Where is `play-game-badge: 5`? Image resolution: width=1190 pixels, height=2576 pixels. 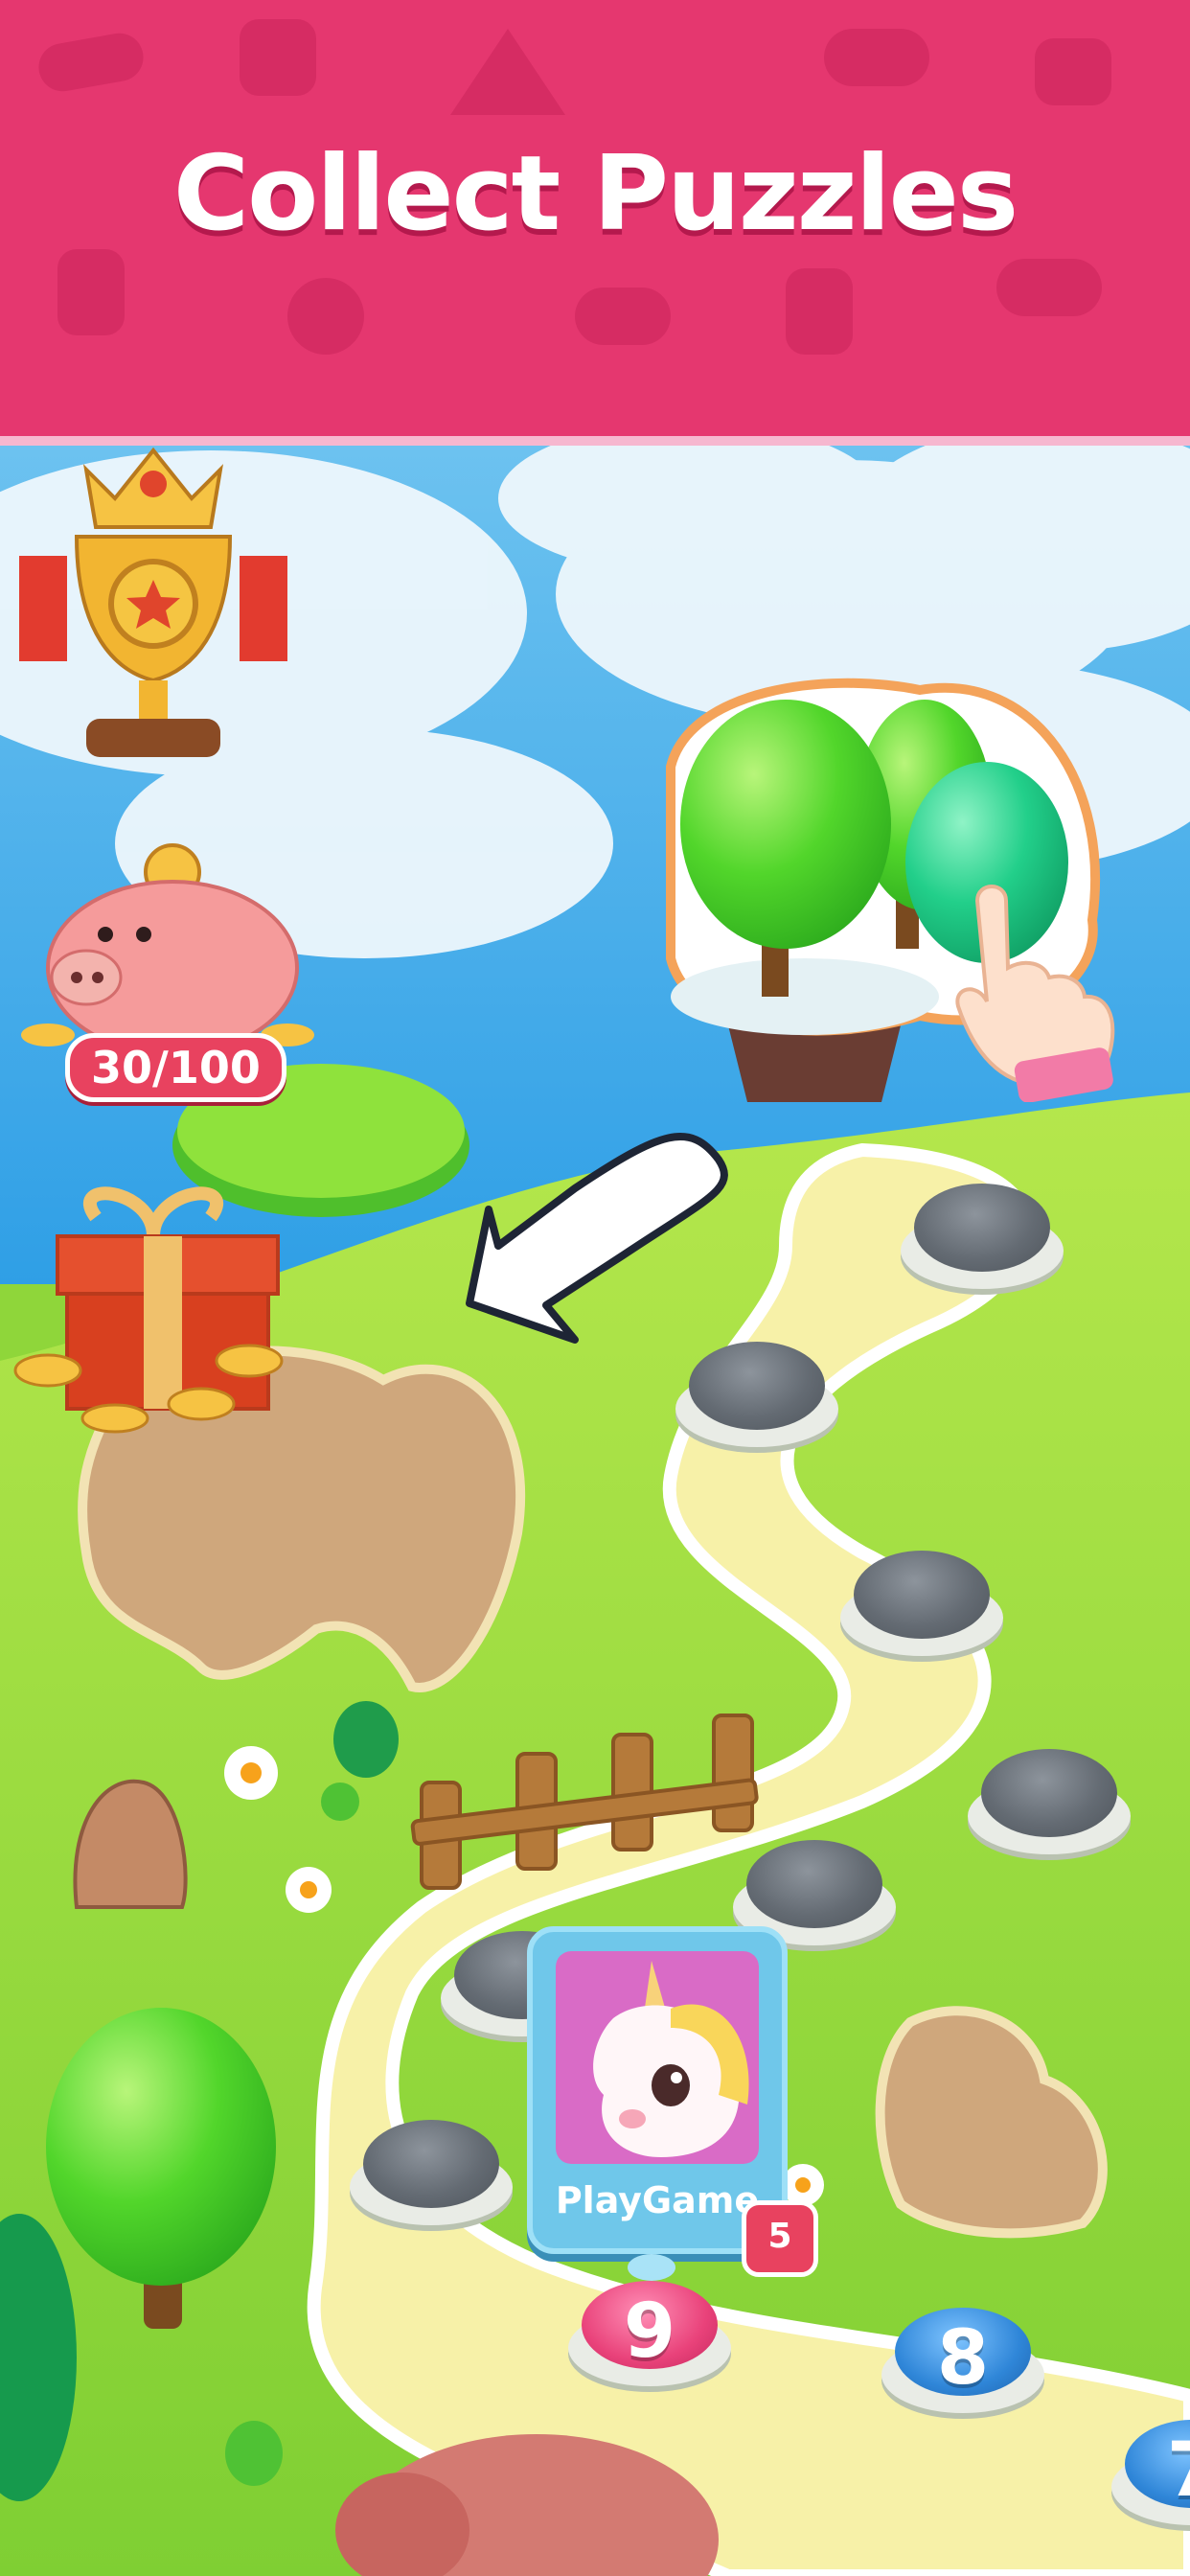 play-game-badge: 5 is located at coordinates (780, 2238).